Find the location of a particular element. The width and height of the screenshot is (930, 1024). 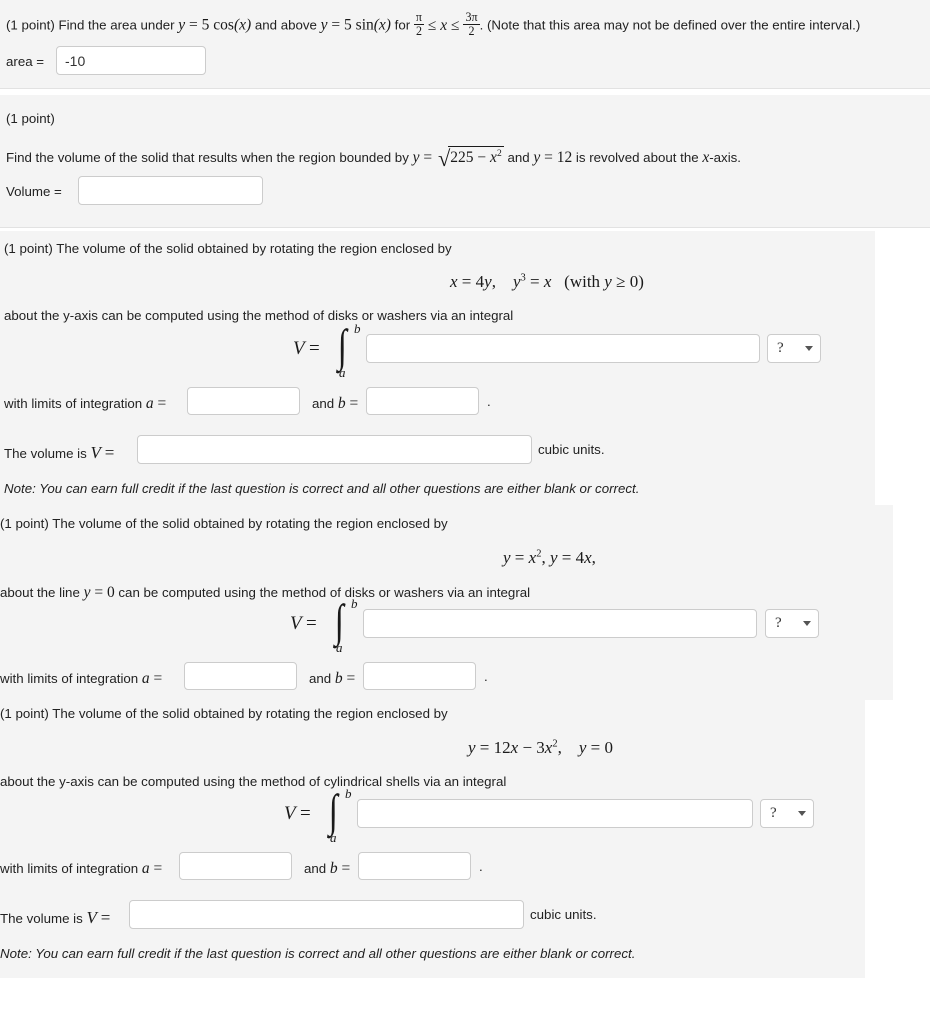

problem-1-equation-1: y = 5 cos(x) is located at coordinates (215, 25).